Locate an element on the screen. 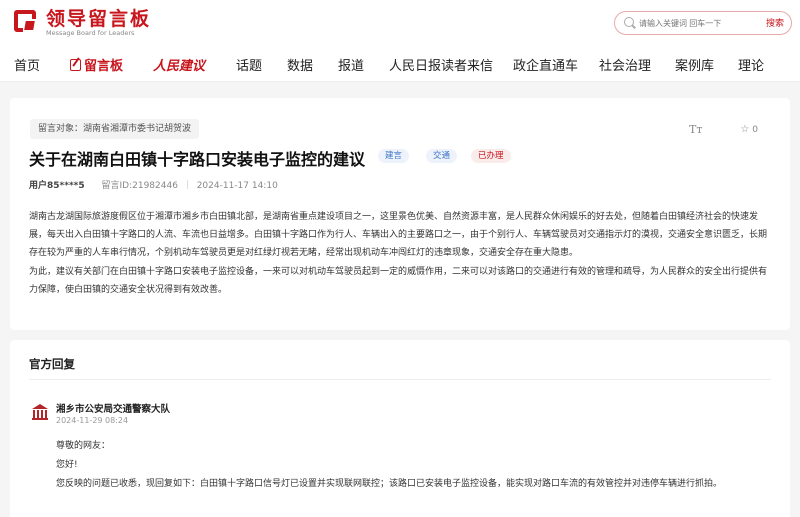 The height and width of the screenshot is (517, 800). search-icon is located at coordinates (629, 22).